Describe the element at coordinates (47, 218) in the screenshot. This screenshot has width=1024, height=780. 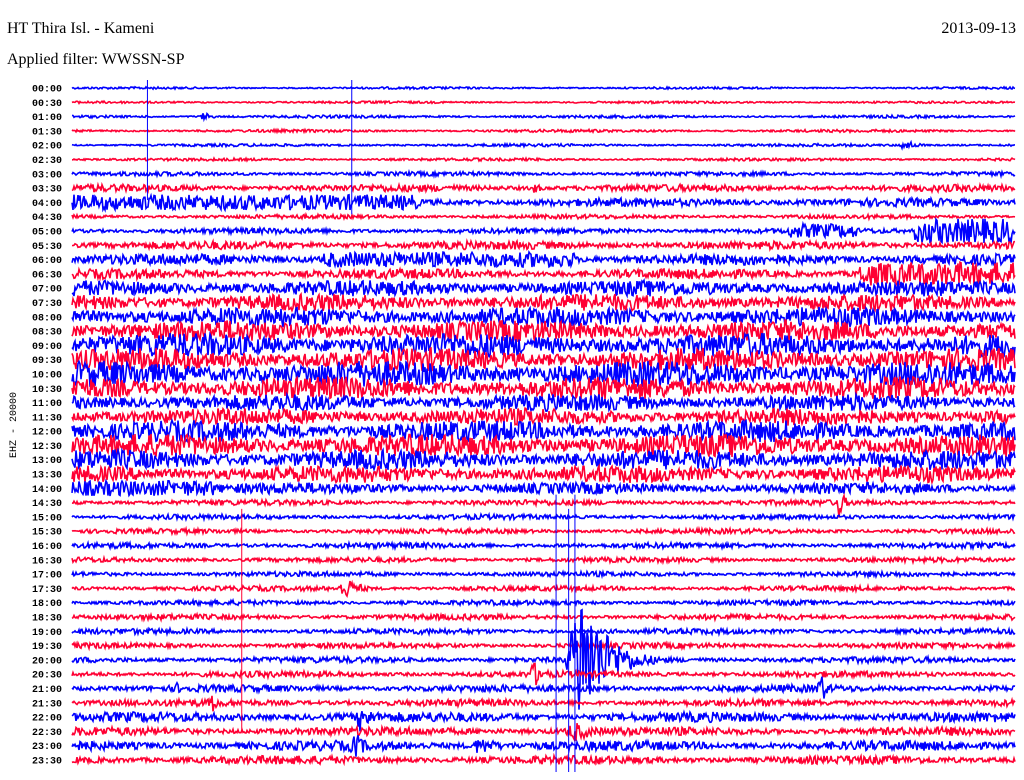
I see `time-label: 04:30` at that location.